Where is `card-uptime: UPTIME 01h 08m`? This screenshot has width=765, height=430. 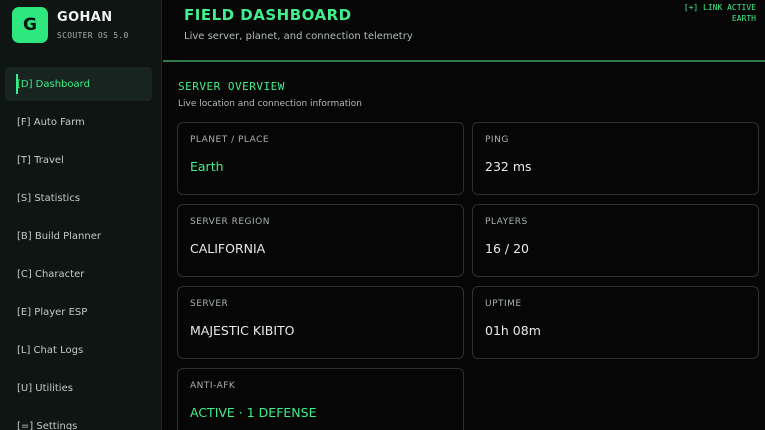
card-uptime: UPTIME 01h 08m is located at coordinates (615, 322).